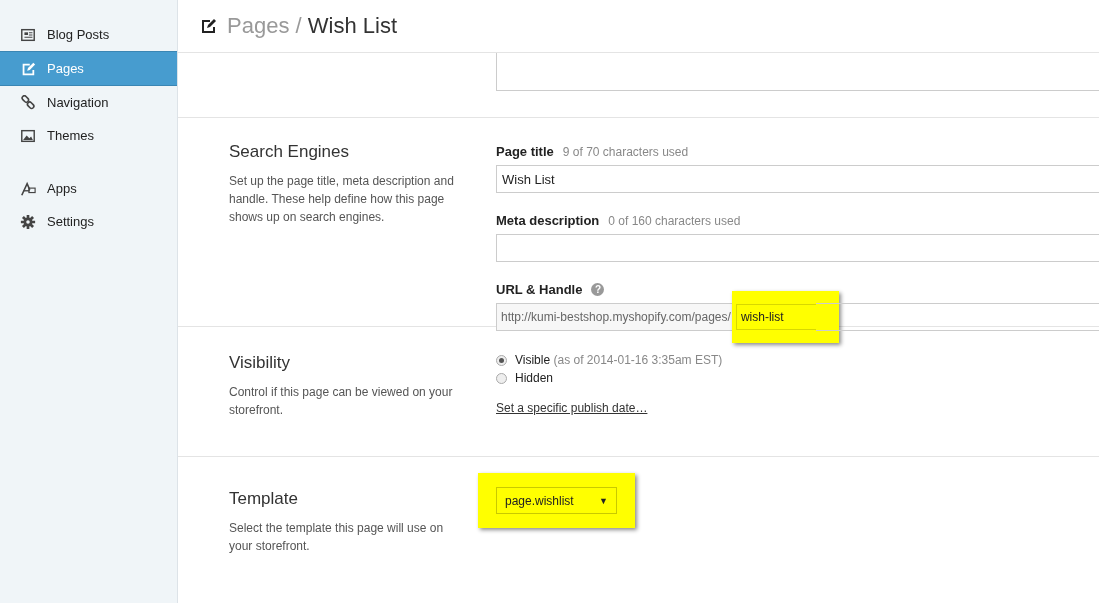 The height and width of the screenshot is (603, 1099). I want to click on chain-link-icon, so click(28, 102).